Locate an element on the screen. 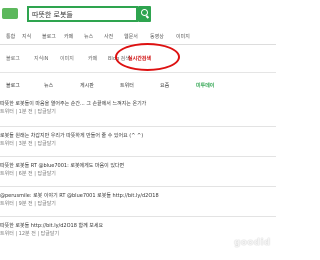  category-item: 트위터 is located at coordinates (127, 85).